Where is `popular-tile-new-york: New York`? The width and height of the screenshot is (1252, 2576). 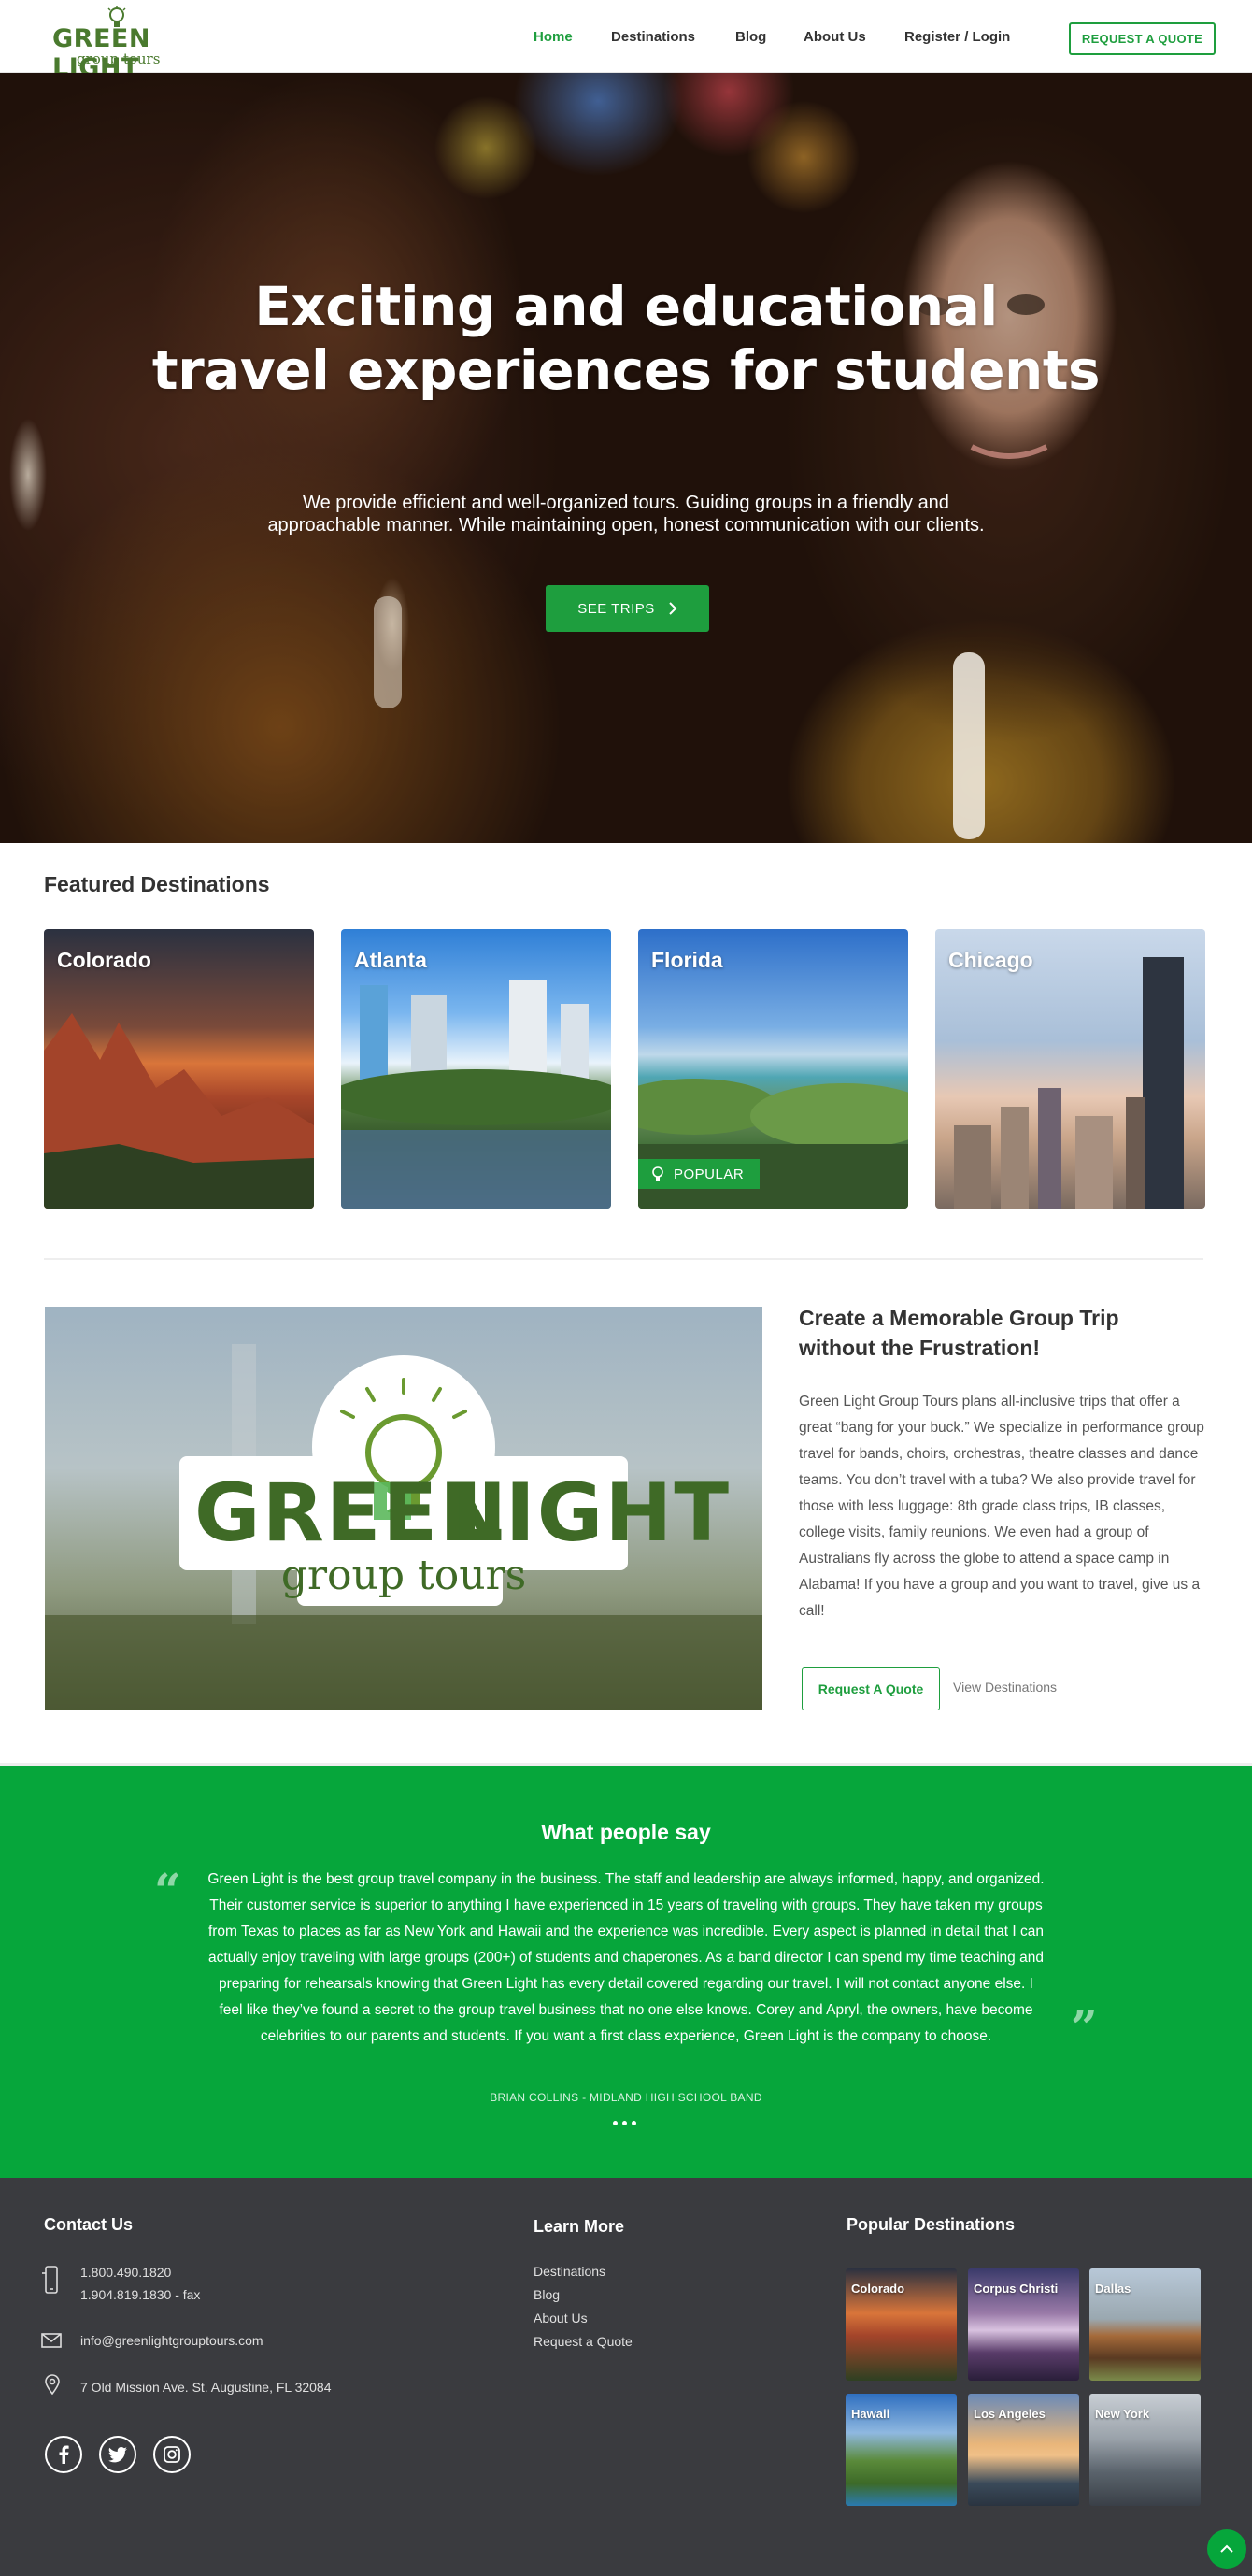
popular-tile-new-york: New York is located at coordinates (1145, 2450).